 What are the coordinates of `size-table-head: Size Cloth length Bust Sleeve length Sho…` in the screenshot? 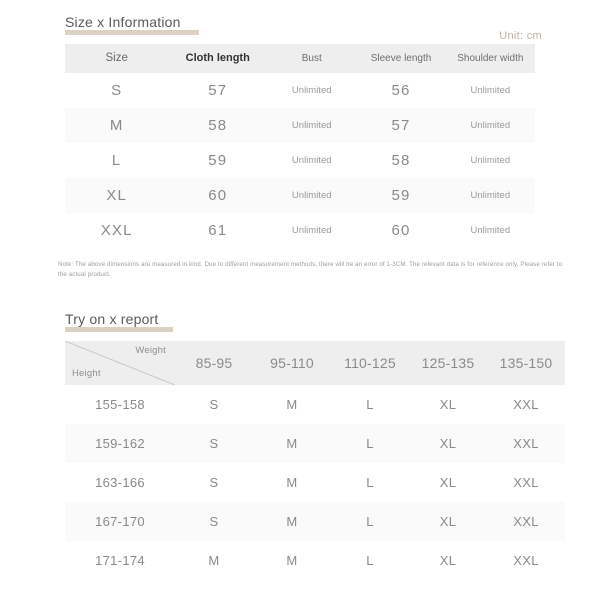 It's located at (300, 59).